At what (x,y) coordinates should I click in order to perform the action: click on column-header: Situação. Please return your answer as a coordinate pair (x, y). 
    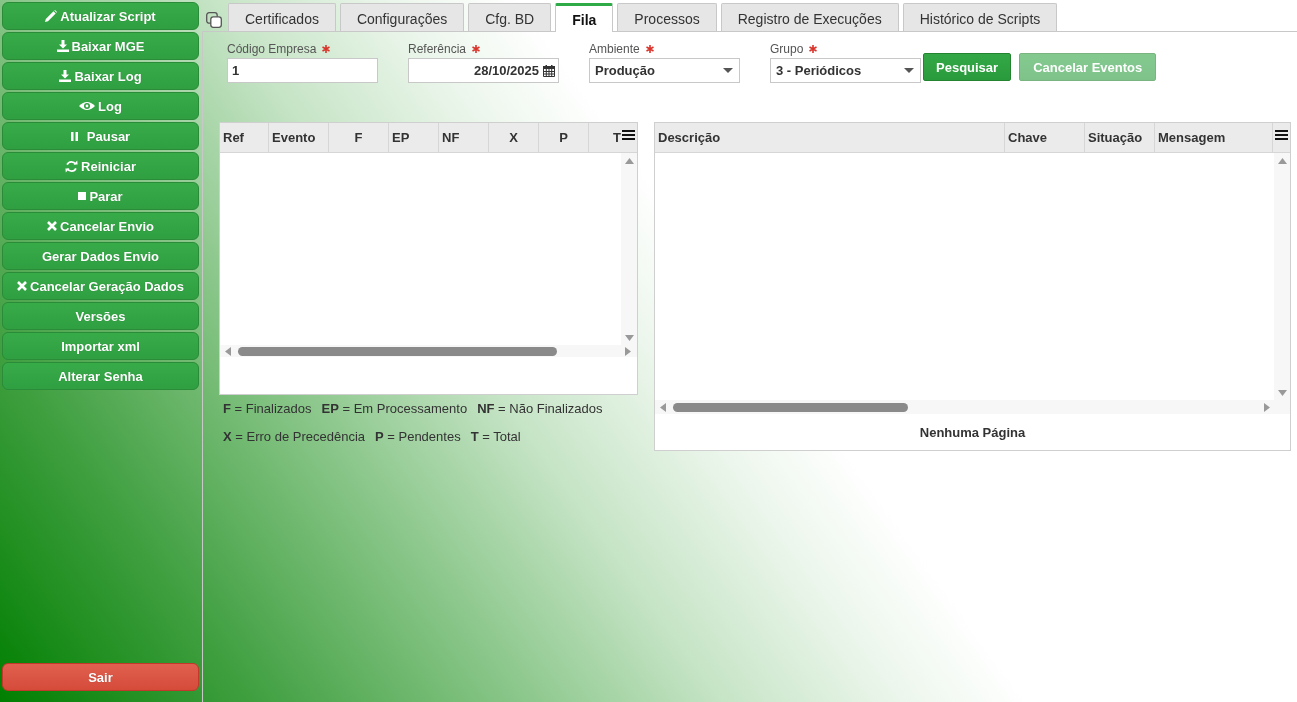
    Looking at the image, I should click on (1120, 137).